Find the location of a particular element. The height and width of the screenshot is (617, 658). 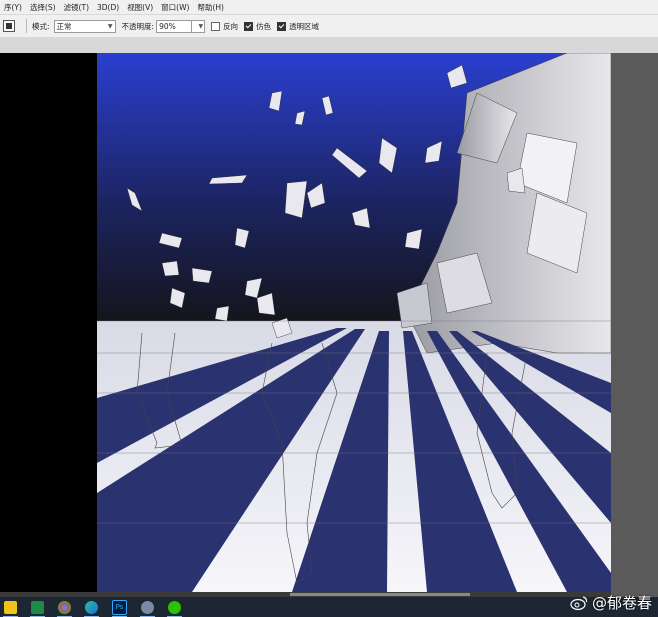

wechat-icon is located at coordinates (174, 608).